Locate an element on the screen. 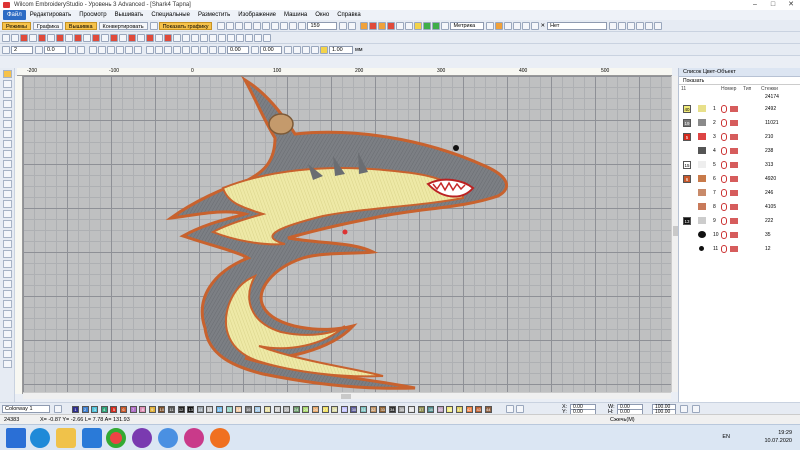 The height and width of the screenshot is (450, 800). width-icon is located at coordinates (306, 49).